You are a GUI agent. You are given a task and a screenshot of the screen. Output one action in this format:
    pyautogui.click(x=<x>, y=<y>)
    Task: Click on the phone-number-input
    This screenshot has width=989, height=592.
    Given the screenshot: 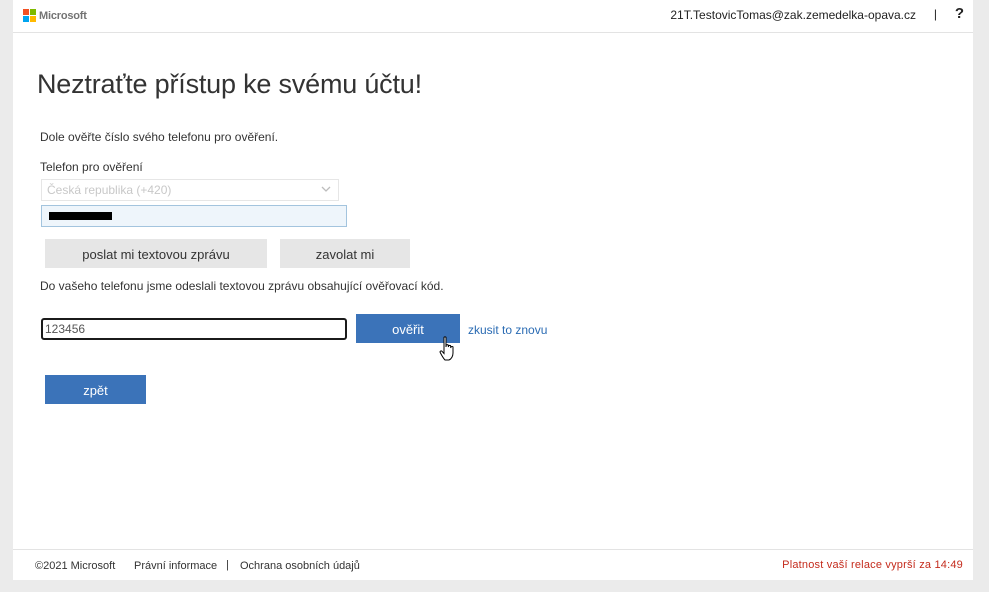 What is the action you would take?
    pyautogui.click(x=194, y=216)
    